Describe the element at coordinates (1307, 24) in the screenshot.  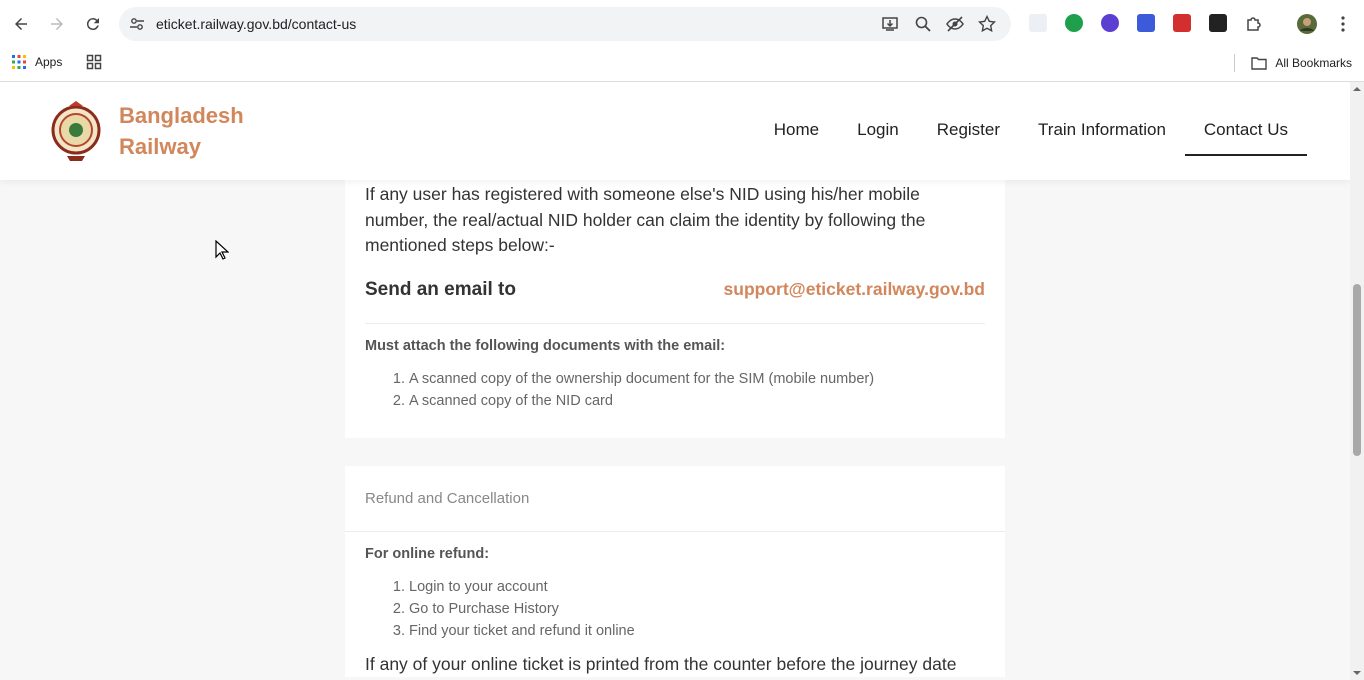
I see `profile-avatar` at that location.